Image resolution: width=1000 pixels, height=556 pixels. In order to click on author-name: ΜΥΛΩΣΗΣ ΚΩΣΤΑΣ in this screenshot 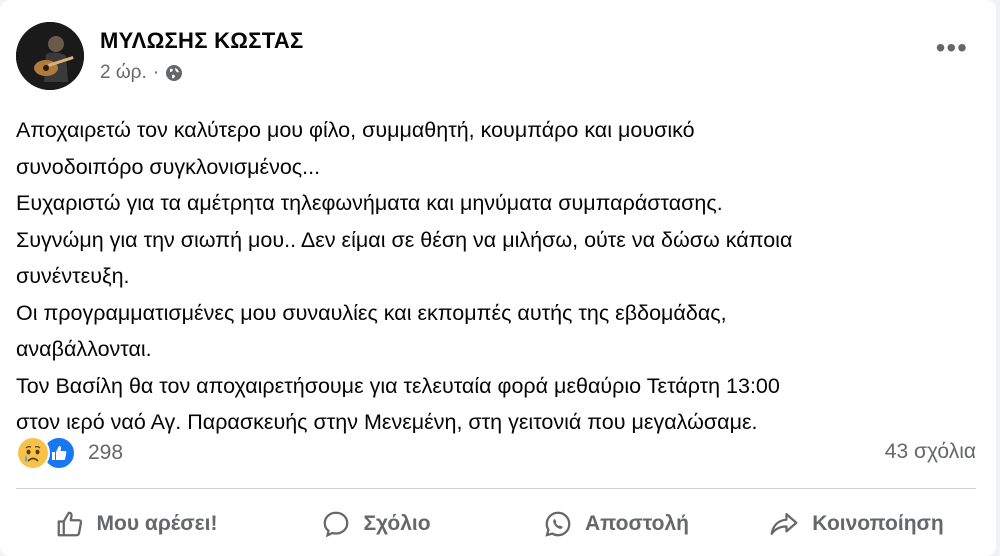, I will do `click(202, 41)`.